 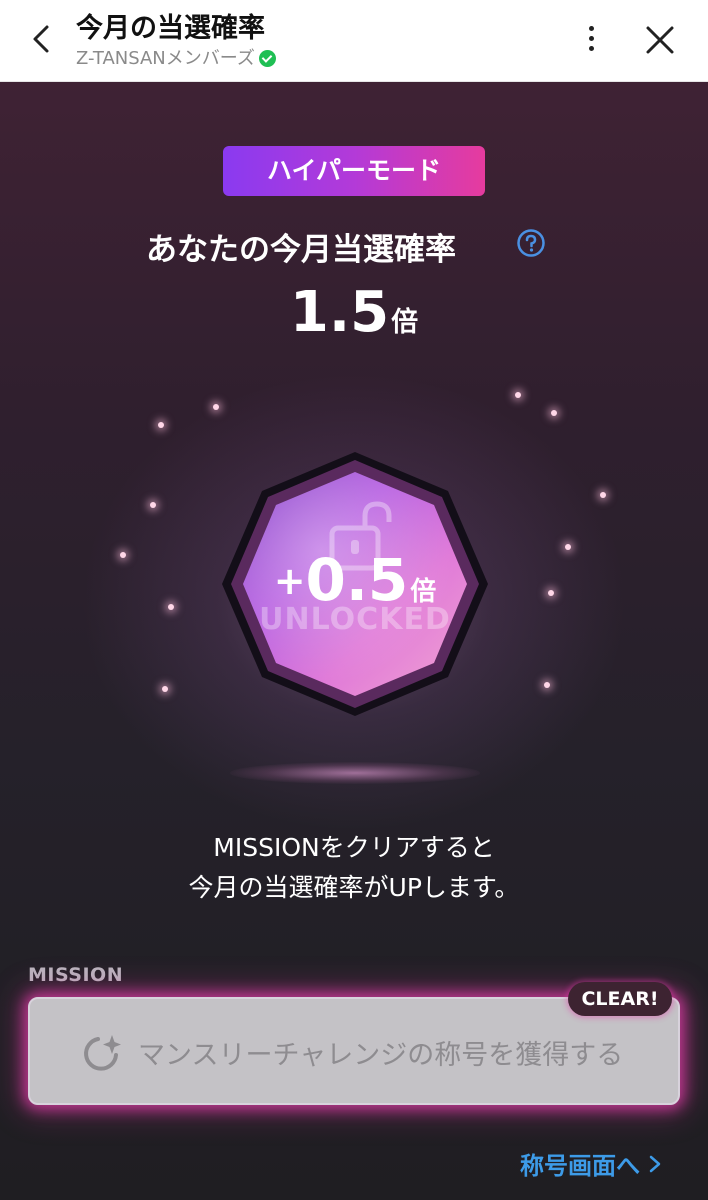 I want to click on description-line-1: MISSIONをクリアすると, so click(x=354, y=847).